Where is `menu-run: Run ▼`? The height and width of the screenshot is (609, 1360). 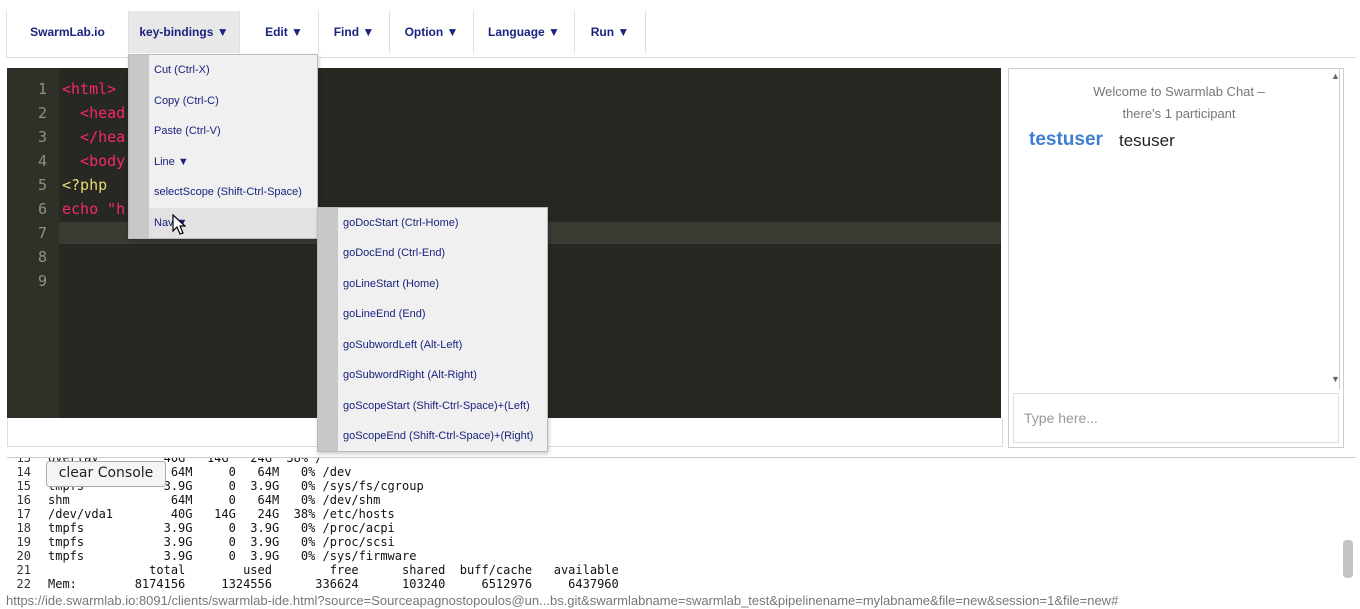 menu-run: Run ▼ is located at coordinates (610, 32).